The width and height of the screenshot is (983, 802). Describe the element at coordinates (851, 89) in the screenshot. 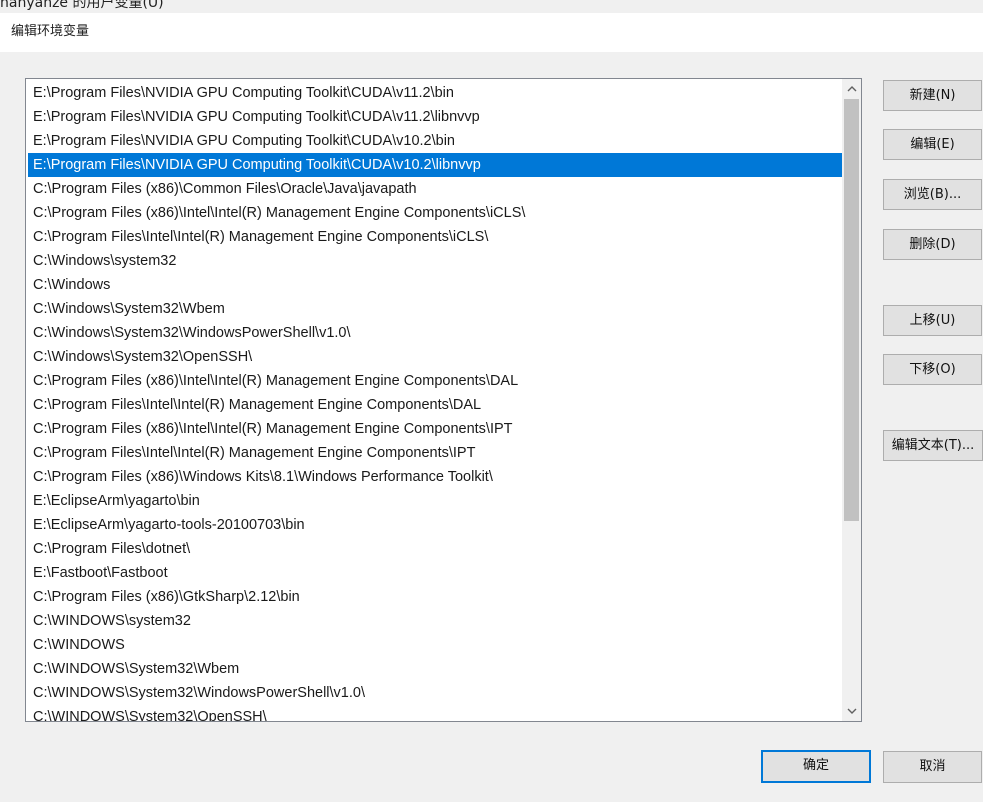

I see `scroll-up-arrow-icon` at that location.